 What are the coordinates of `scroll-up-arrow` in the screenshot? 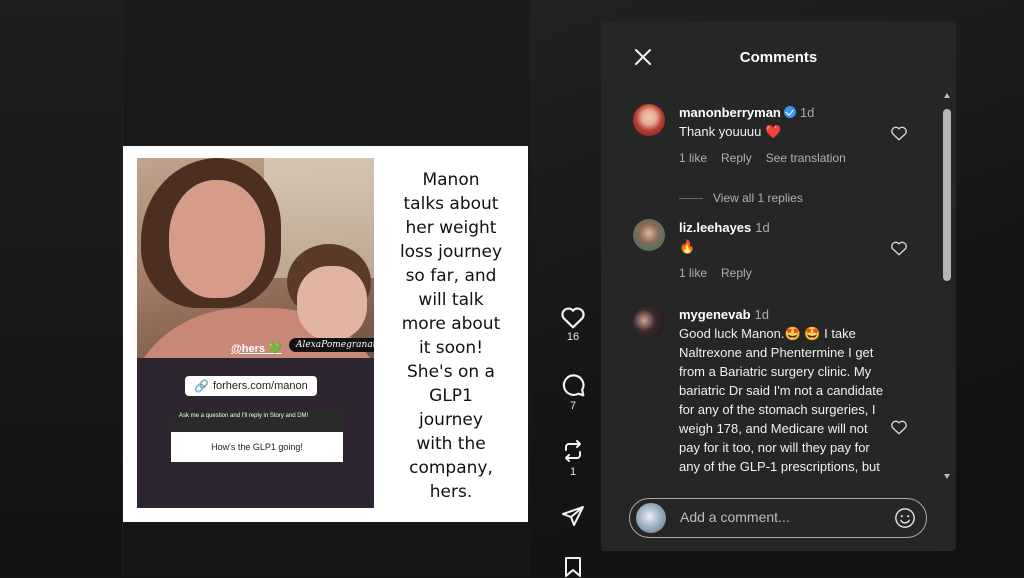 It's located at (947, 95).